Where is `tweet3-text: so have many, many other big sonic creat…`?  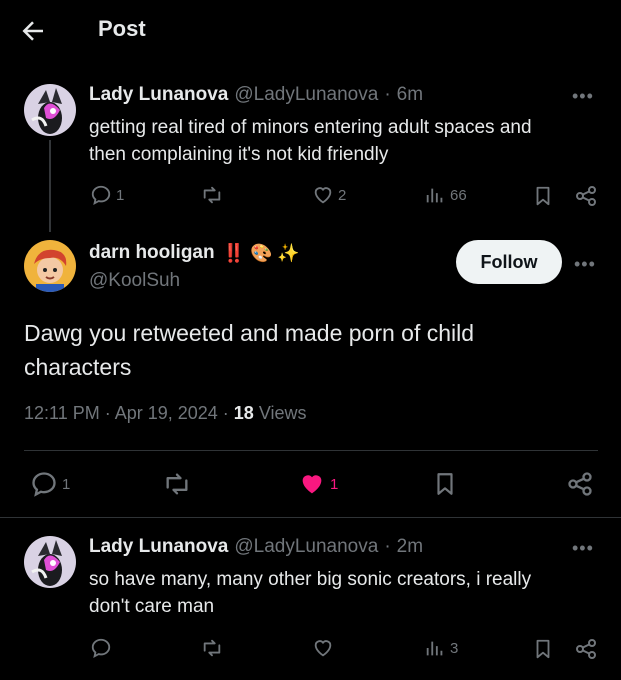 tweet3-text: so have many, many other big sonic creat… is located at coordinates (310, 593).